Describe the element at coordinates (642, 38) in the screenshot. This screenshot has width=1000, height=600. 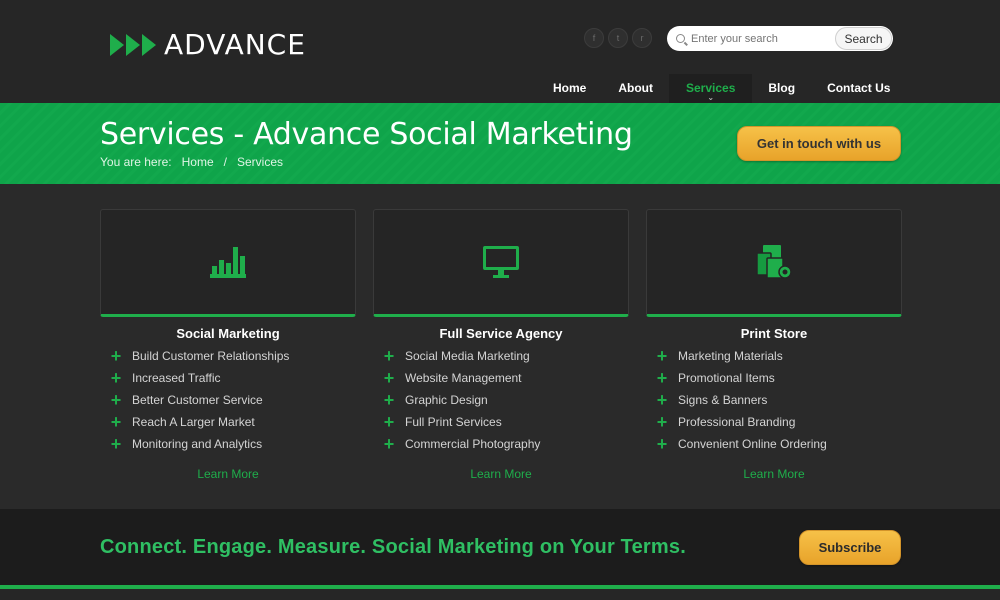
I see `rss-icon: r` at that location.